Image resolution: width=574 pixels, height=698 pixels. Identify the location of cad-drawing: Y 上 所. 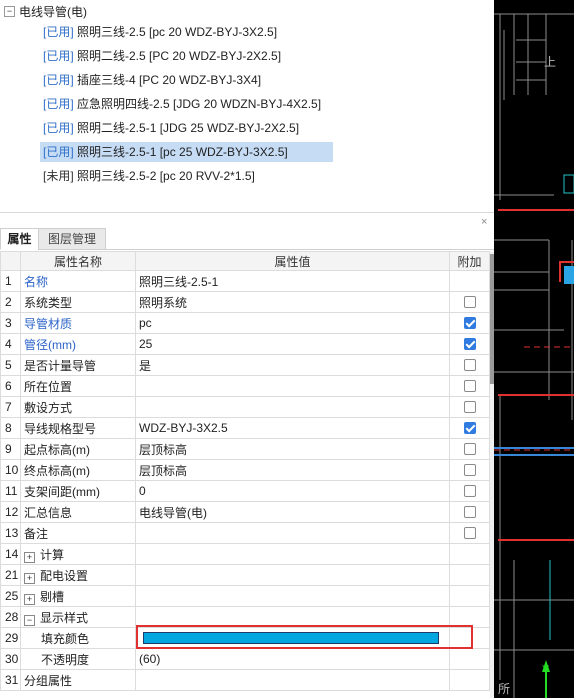
(534, 355).